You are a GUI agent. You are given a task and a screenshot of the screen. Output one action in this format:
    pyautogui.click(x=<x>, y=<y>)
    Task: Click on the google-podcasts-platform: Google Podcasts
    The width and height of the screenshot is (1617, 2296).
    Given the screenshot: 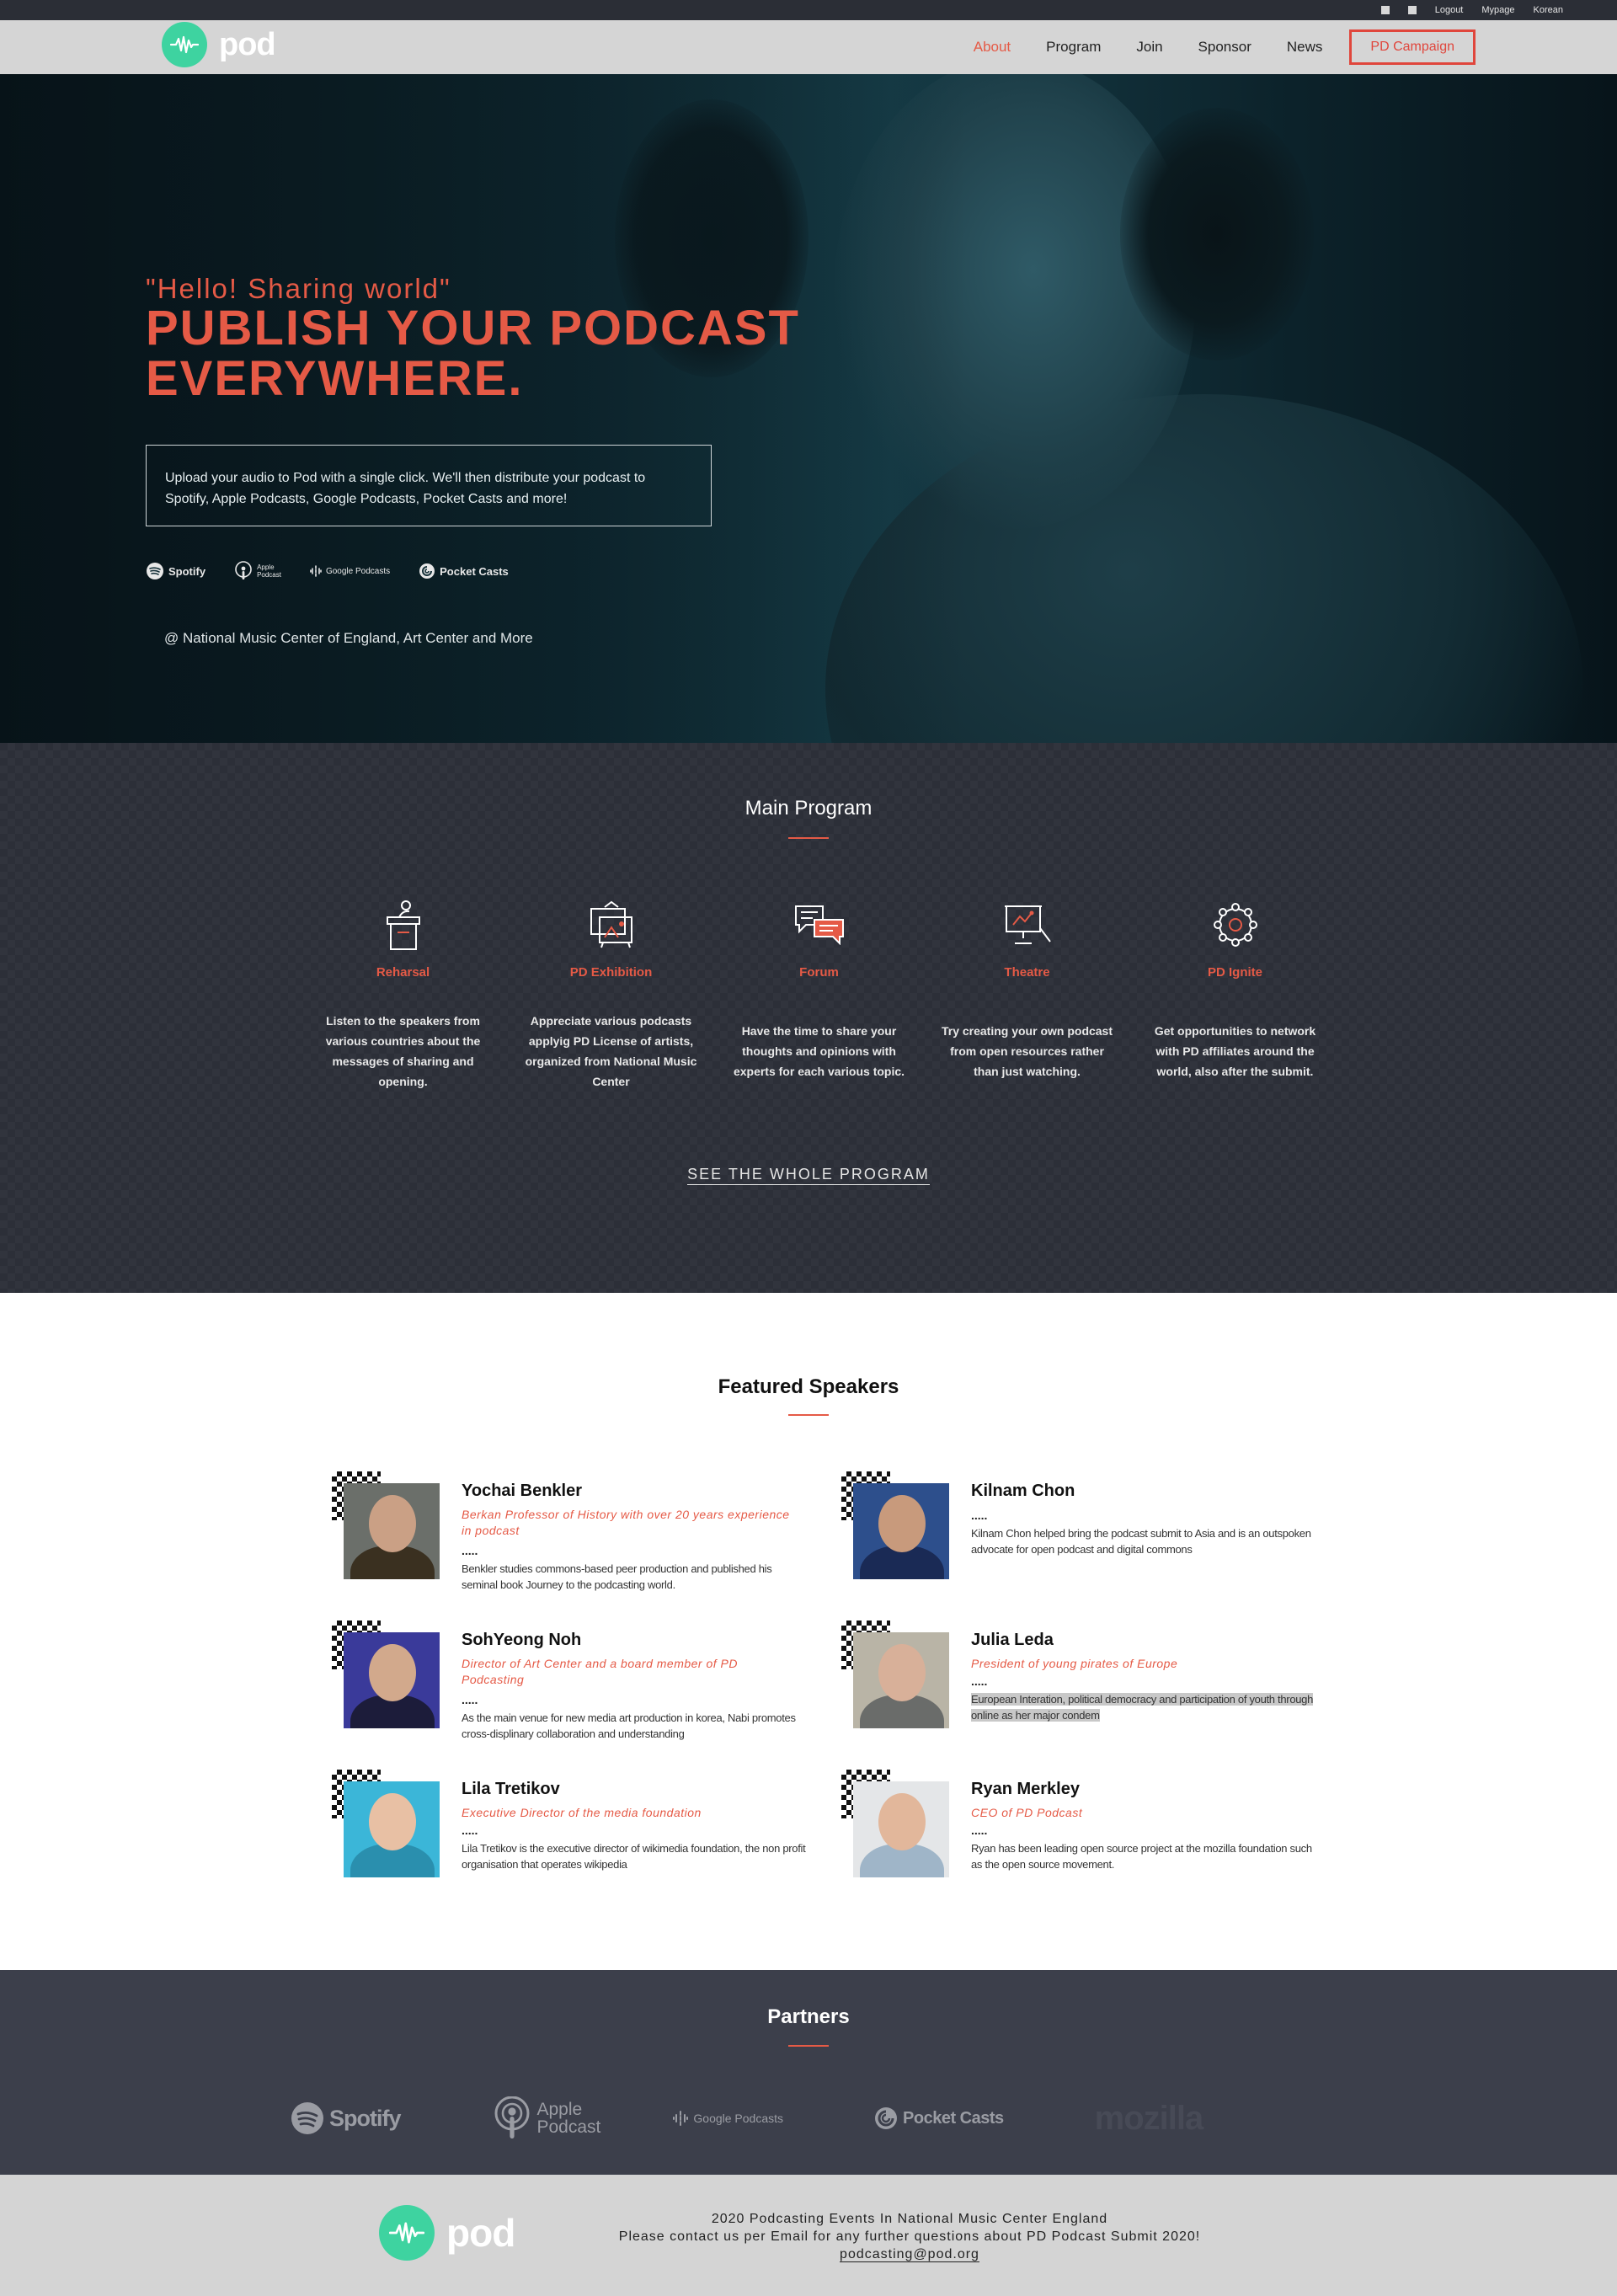 What is the action you would take?
    pyautogui.click(x=350, y=571)
    